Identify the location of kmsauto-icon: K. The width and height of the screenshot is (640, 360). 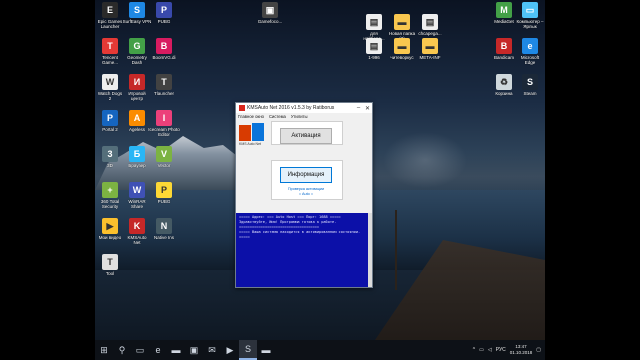
(137, 226).